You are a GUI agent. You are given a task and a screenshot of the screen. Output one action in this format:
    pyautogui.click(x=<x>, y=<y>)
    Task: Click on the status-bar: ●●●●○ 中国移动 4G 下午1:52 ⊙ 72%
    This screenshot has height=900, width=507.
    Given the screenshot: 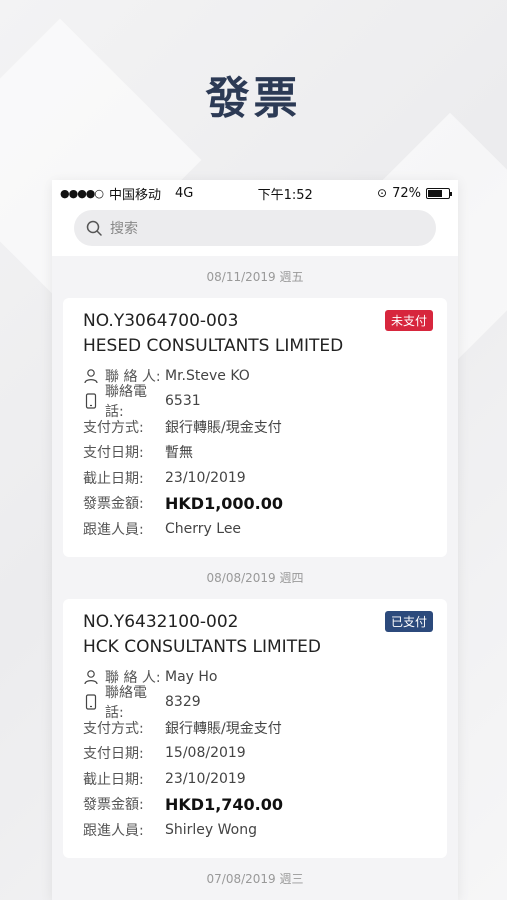 What is the action you would take?
    pyautogui.click(x=255, y=193)
    